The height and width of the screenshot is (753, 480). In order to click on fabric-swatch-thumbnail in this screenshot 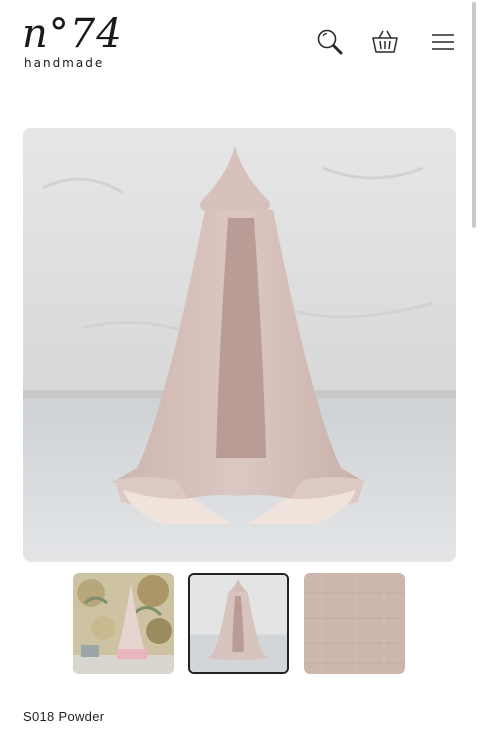, I will do `click(354, 623)`.